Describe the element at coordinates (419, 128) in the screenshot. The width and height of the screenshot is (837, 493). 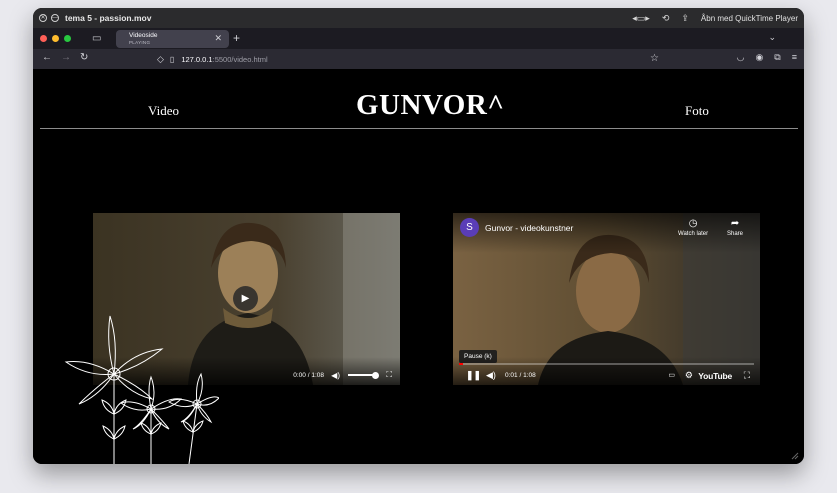
I see `header-divider` at that location.